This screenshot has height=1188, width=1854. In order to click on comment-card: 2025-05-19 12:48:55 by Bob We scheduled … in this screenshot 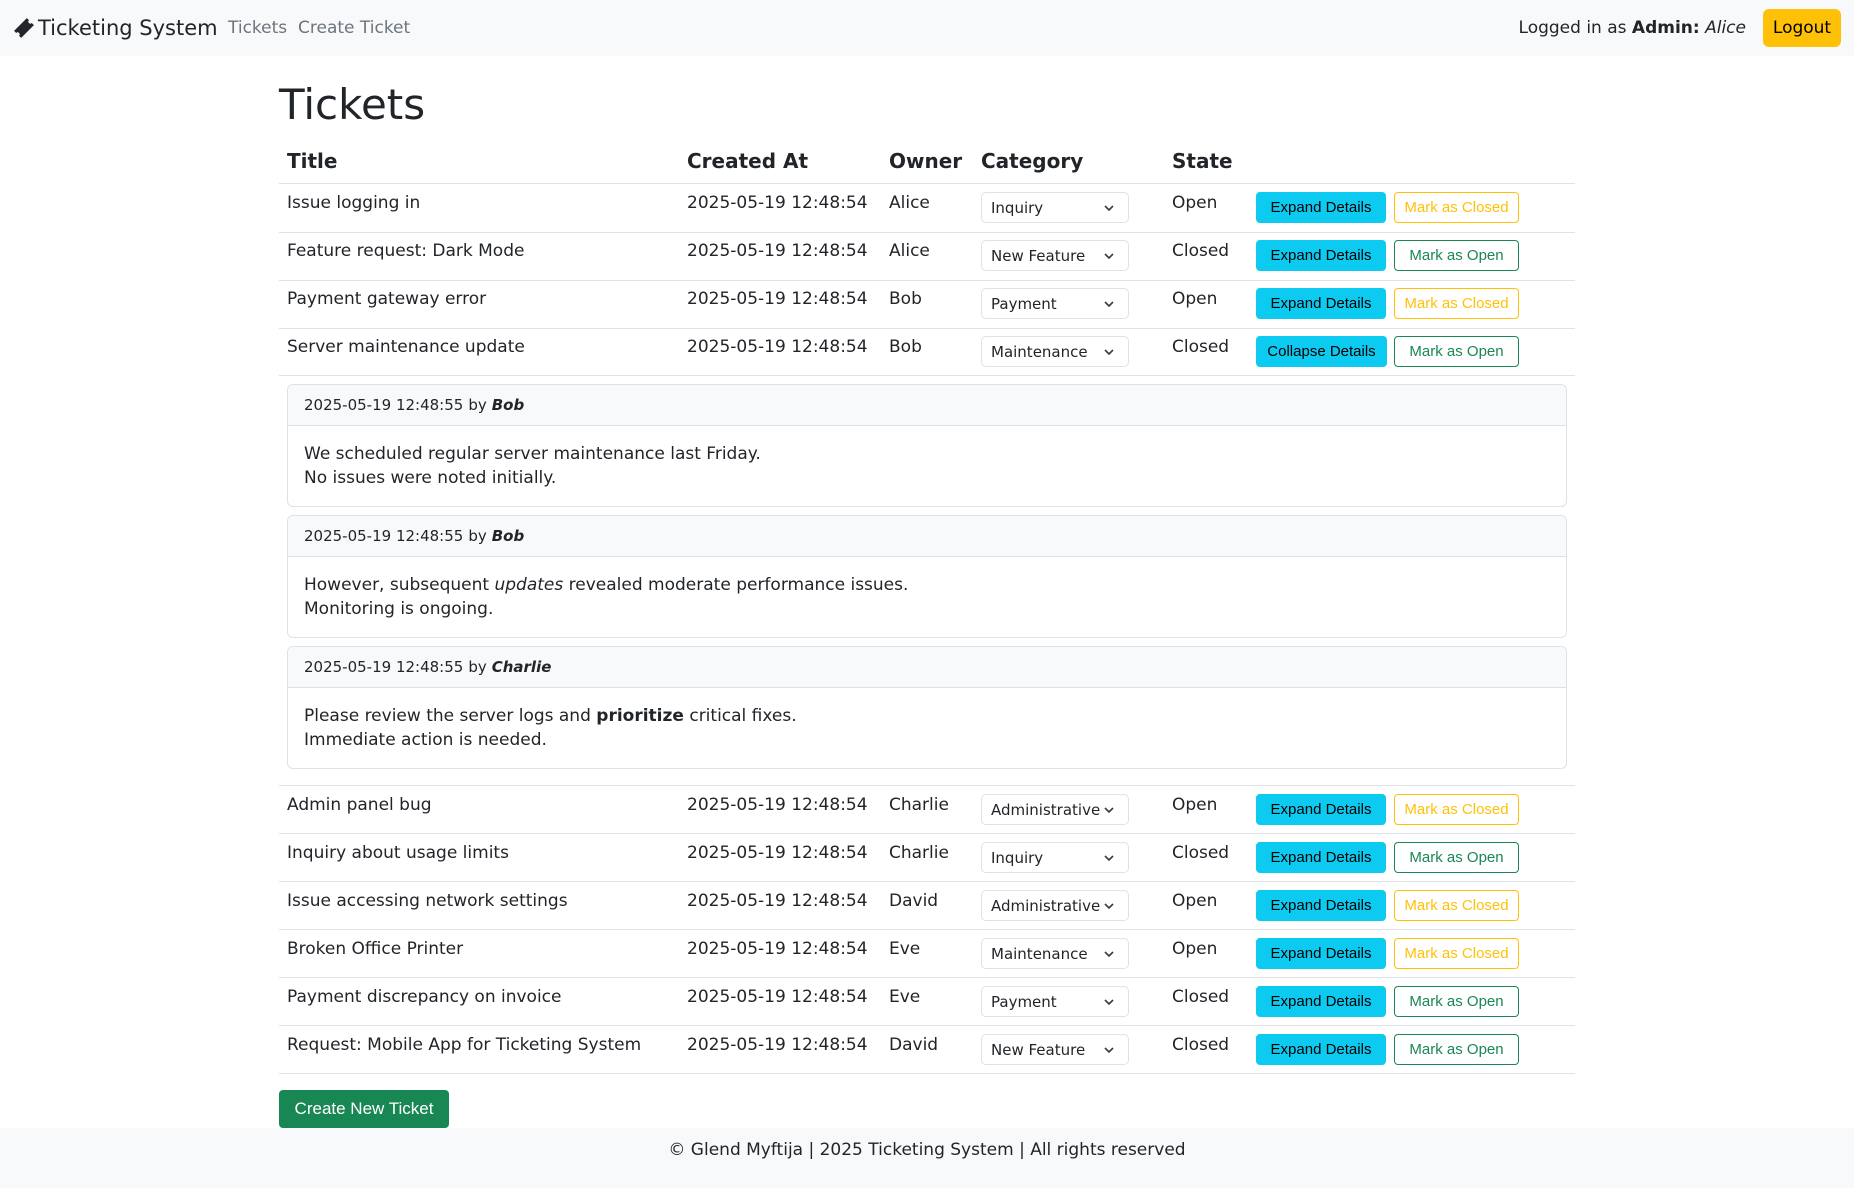, I will do `click(927, 445)`.